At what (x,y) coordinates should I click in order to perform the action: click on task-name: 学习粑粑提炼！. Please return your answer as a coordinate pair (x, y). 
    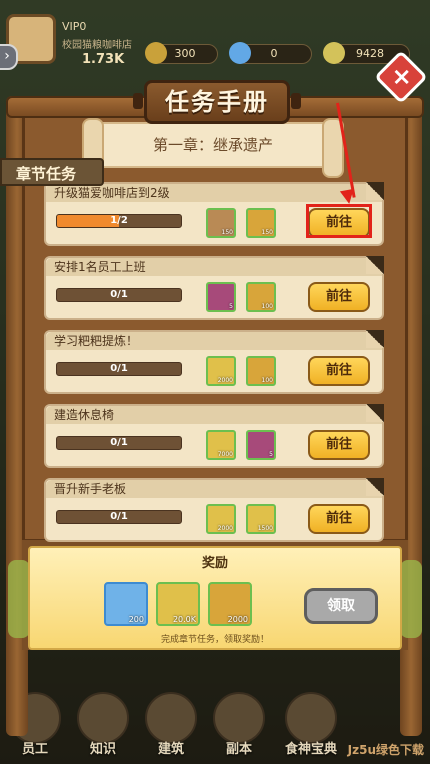
    Looking at the image, I should click on (214, 341).